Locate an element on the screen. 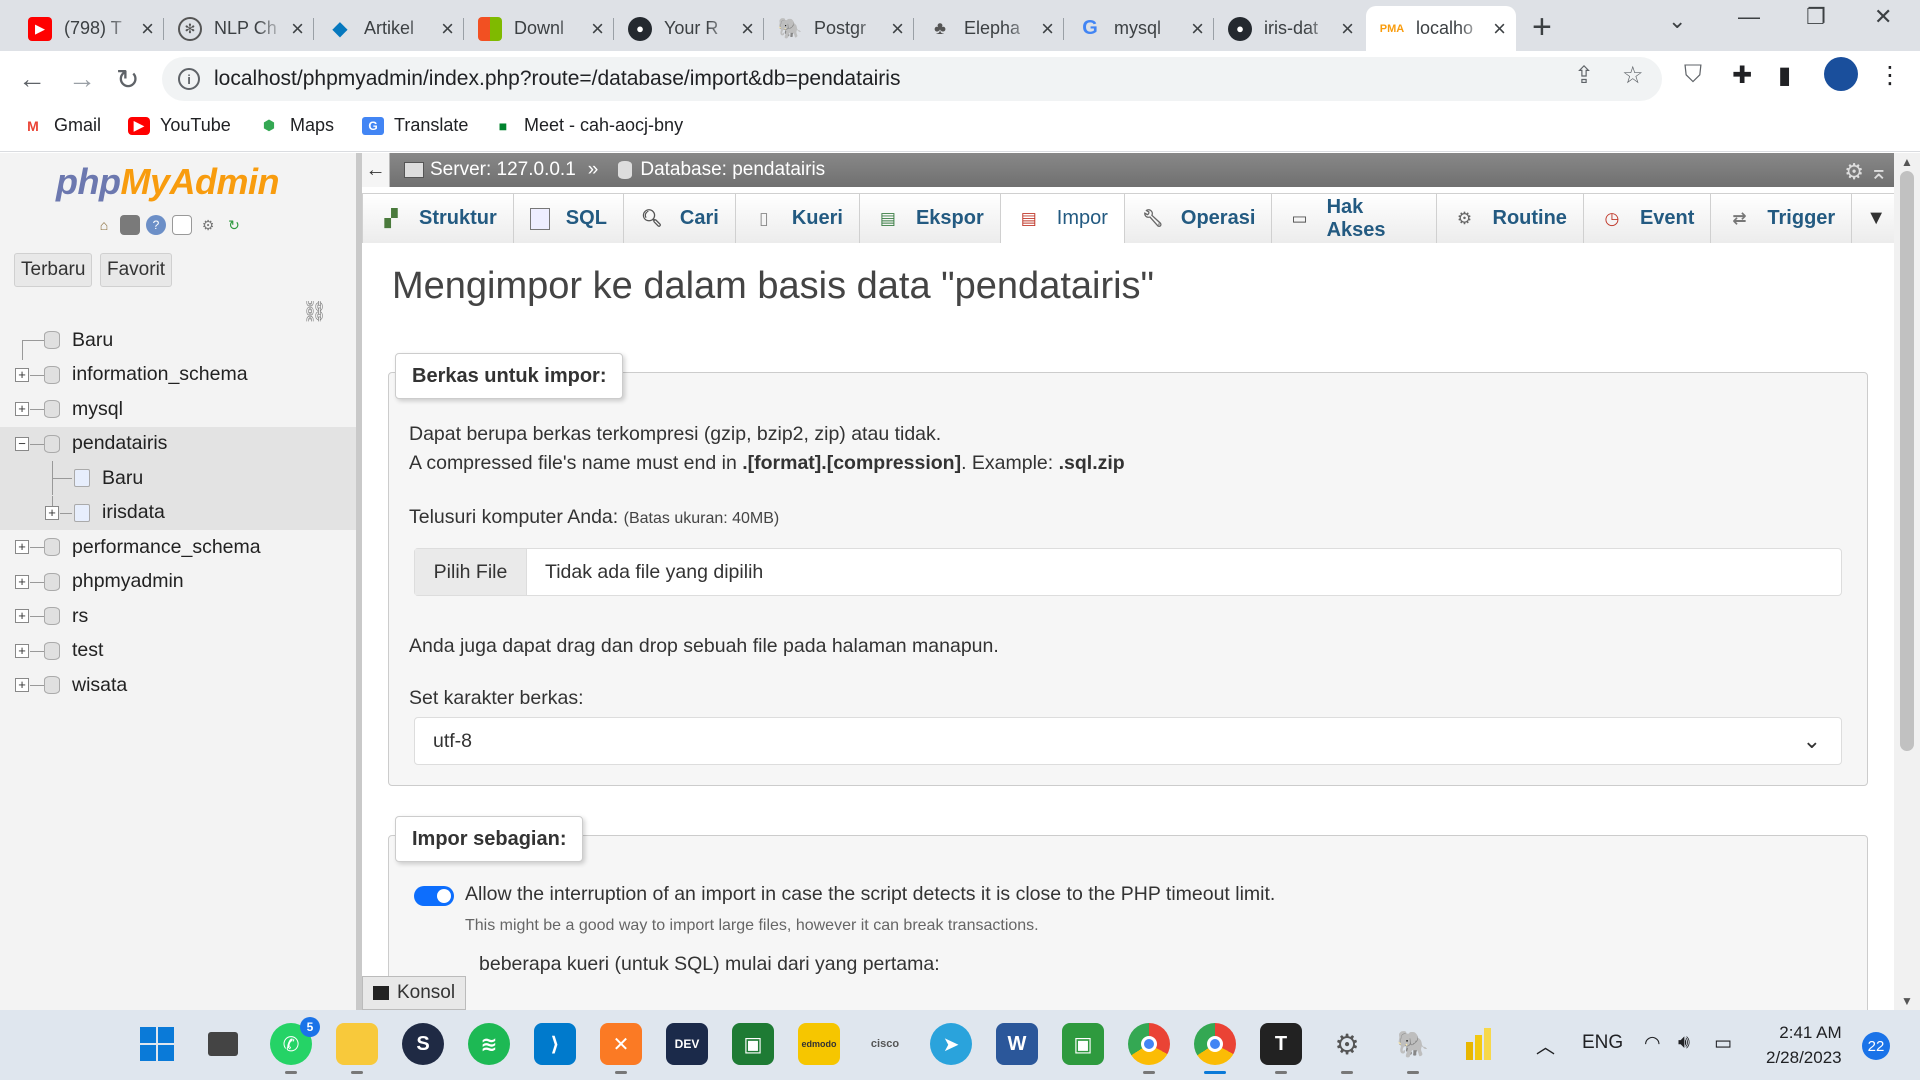 The image size is (1920, 1080). battery-icon: ▭ is located at coordinates (1723, 1043).